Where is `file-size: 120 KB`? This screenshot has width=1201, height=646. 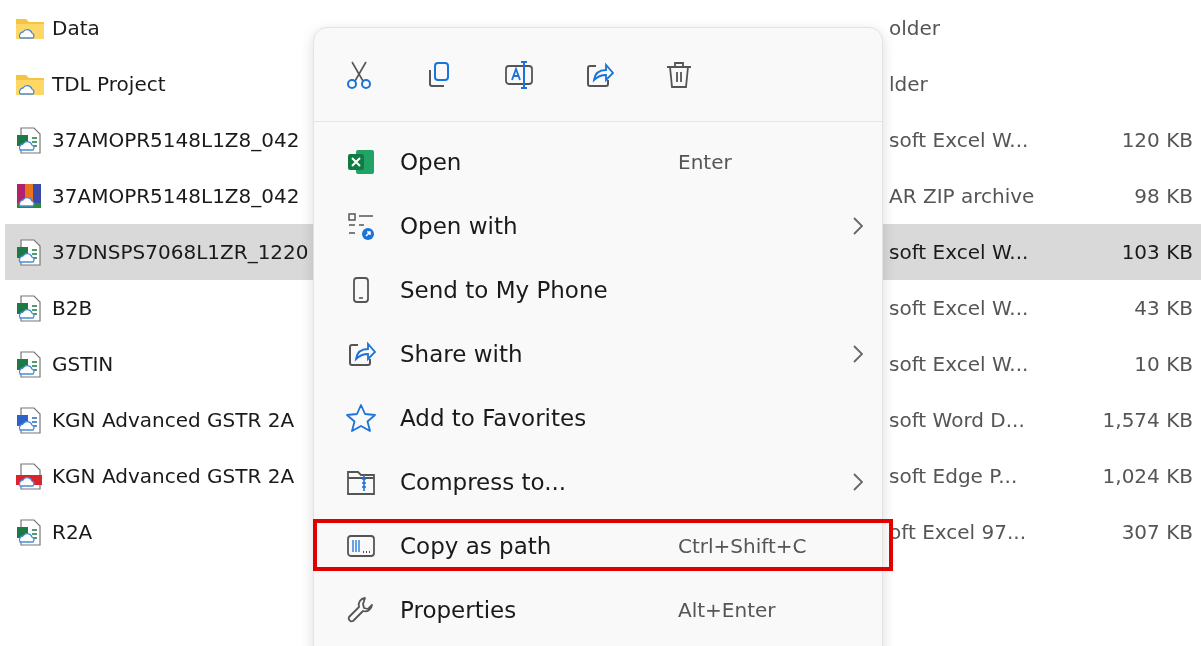
file-size: 120 KB is located at coordinates (1157, 140).